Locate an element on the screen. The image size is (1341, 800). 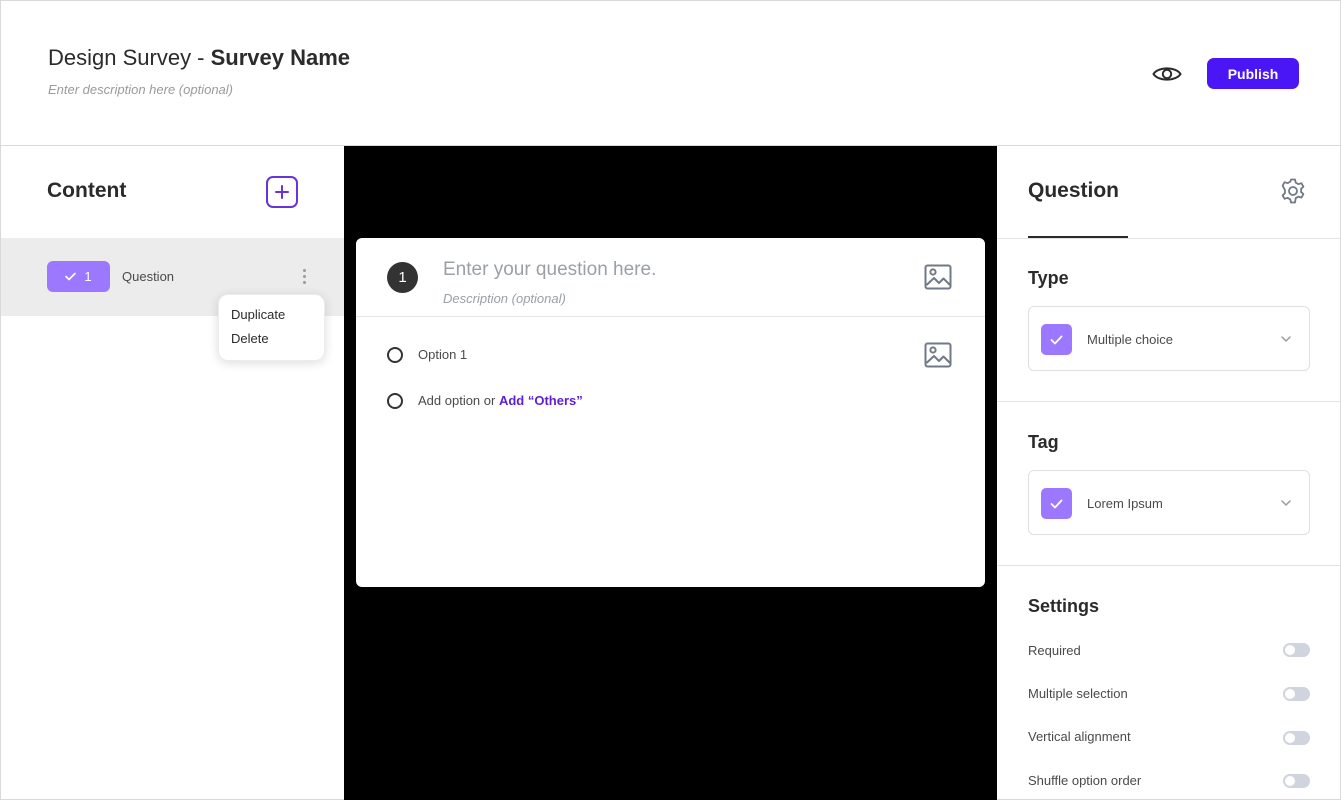
plus-icon is located at coordinates (282, 192).